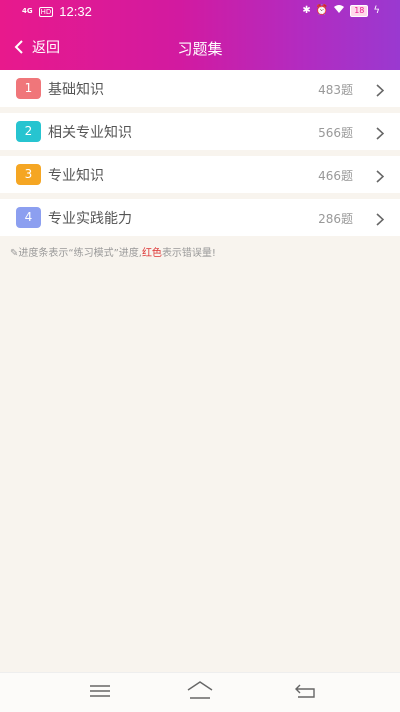 Image resolution: width=400 pixels, height=712 pixels. Describe the element at coordinates (100, 692) in the screenshot. I see `menu-icon` at that location.